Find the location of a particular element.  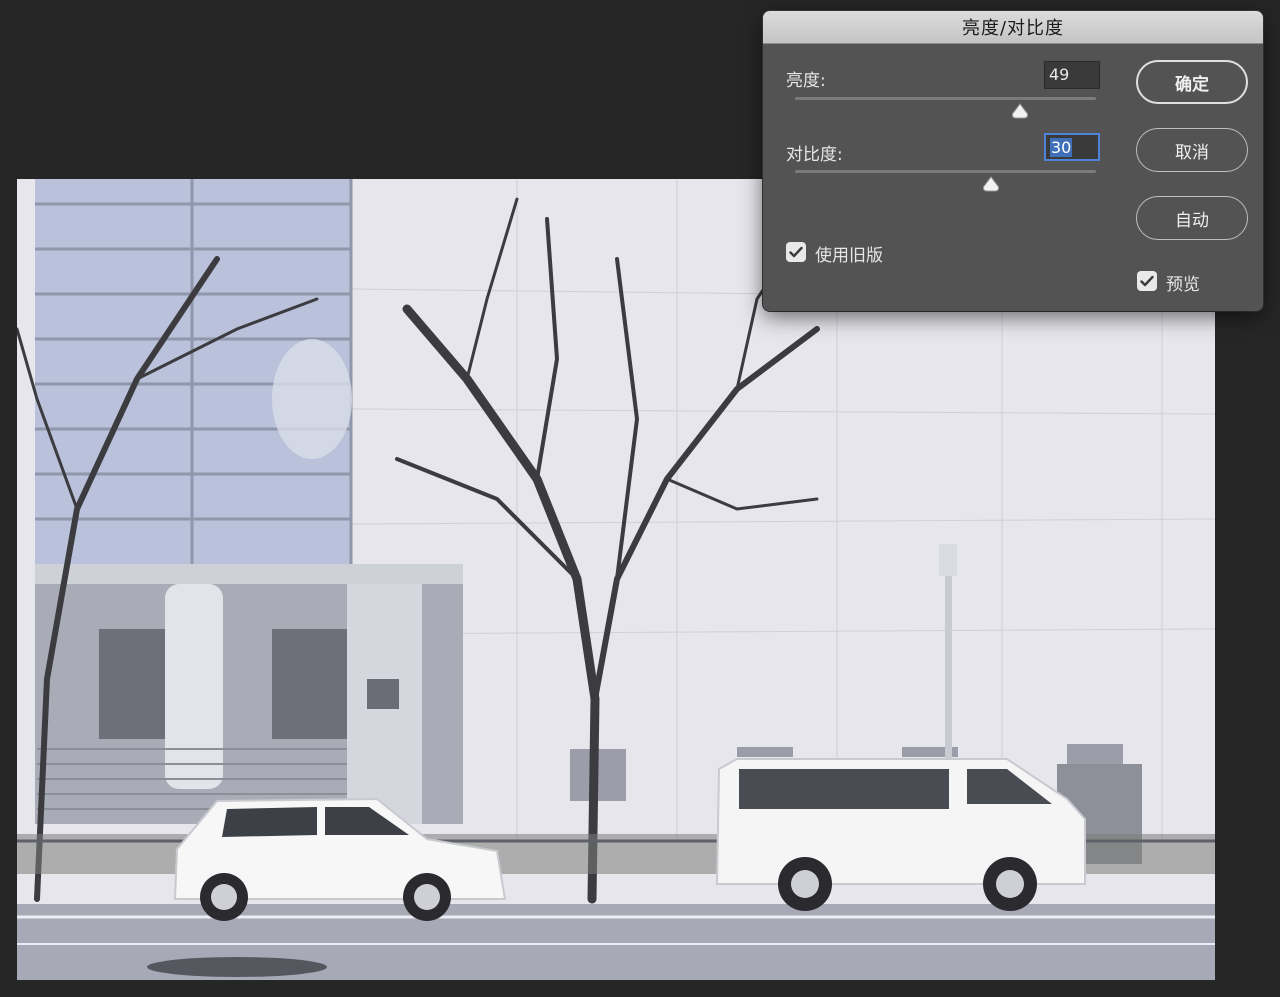

contrast-input: 30 is located at coordinates (1072, 147).